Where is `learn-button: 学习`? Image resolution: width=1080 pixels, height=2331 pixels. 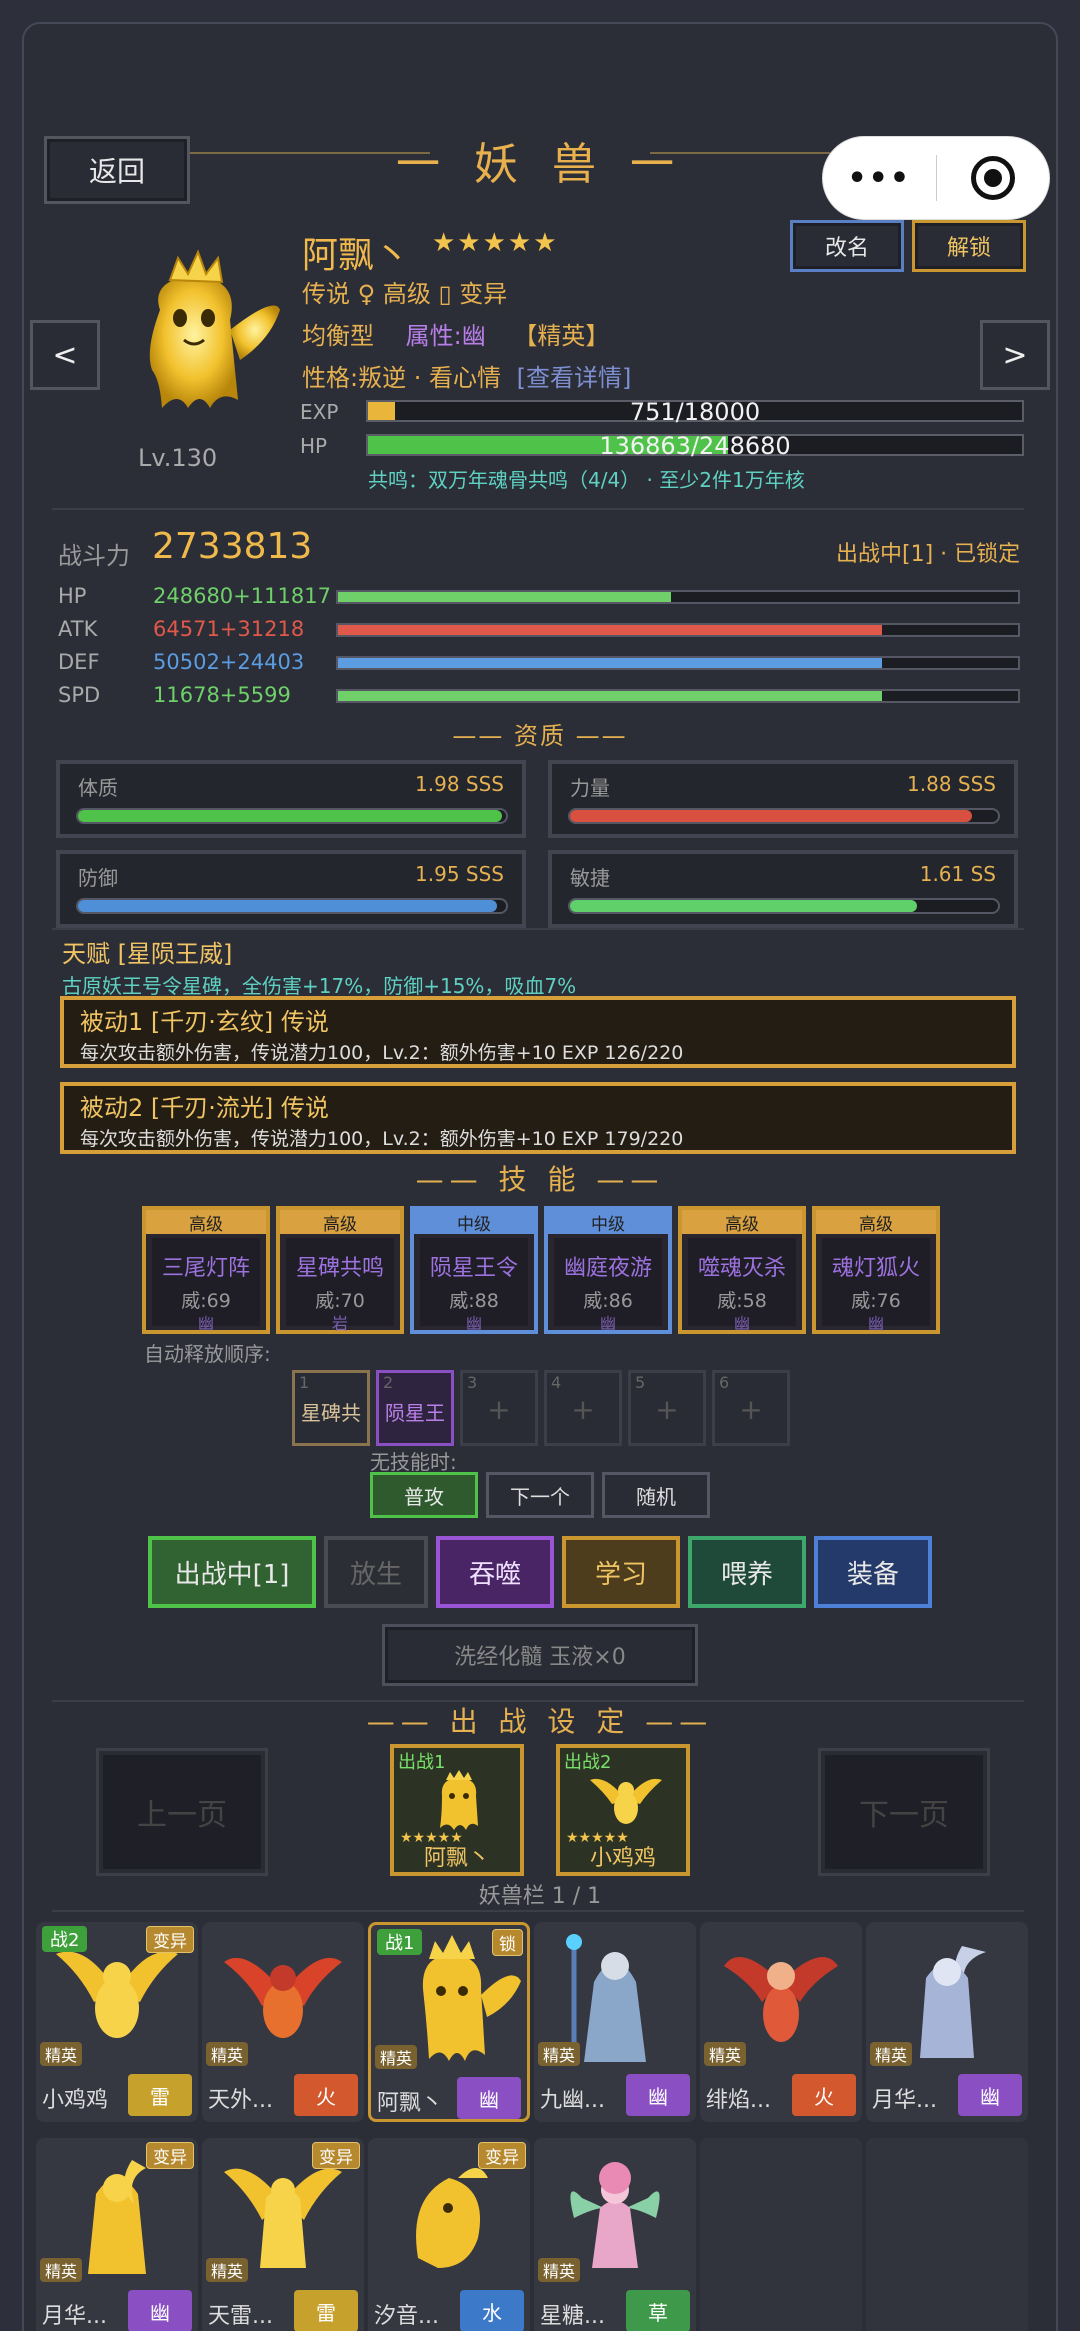 learn-button: 学习 is located at coordinates (621, 1572).